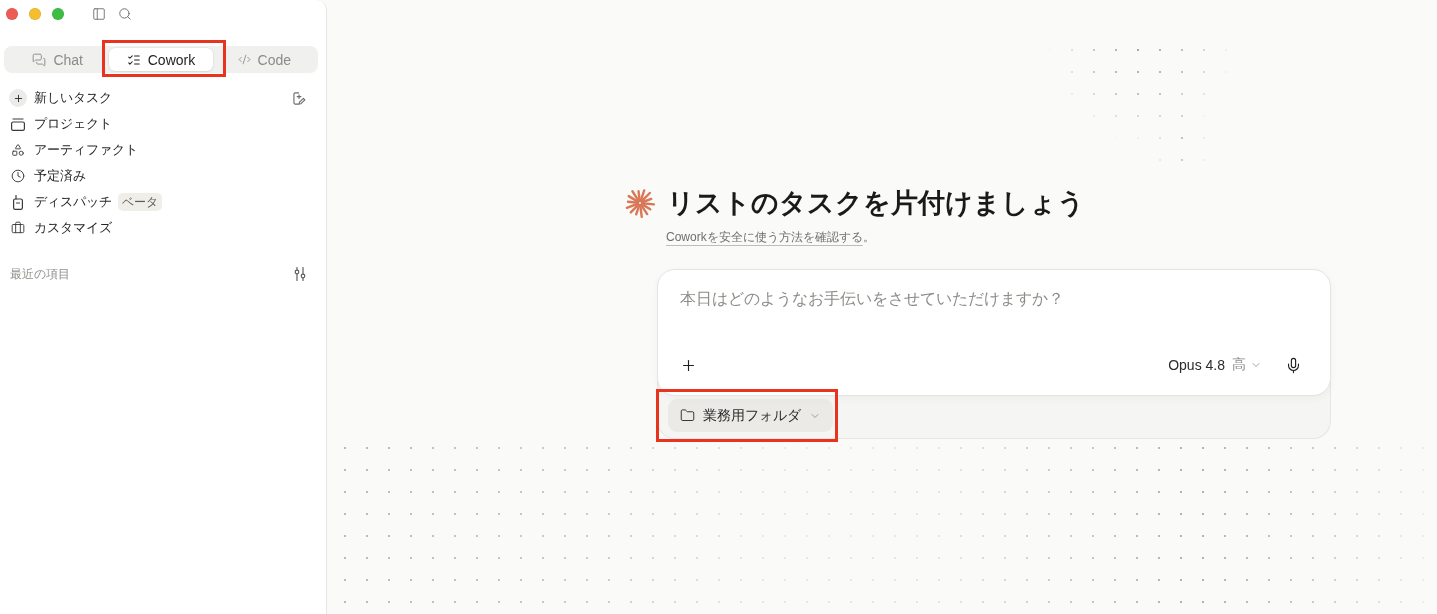  Describe the element at coordinates (1215, 365) in the screenshot. I see `model-selector: Opus 4.8 高` at that location.